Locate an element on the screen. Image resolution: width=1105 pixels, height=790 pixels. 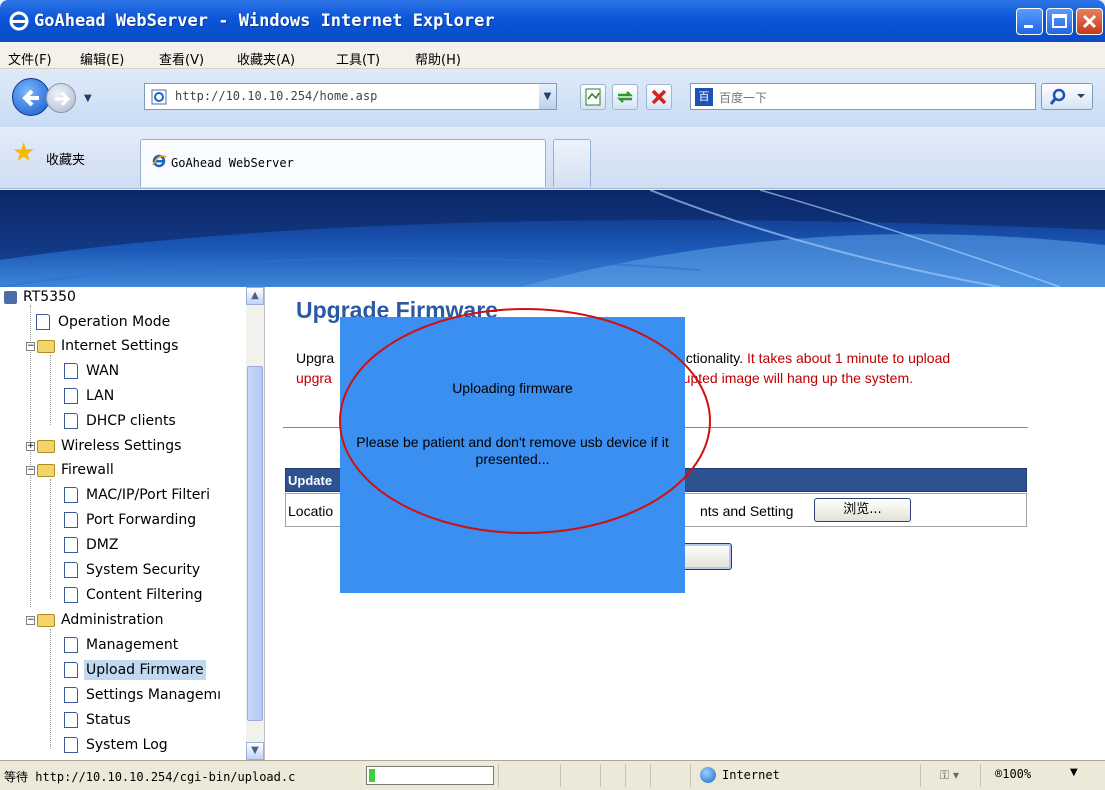
status-text: 等待 http://10.10.10.254/cgi-bin/upload.c is located at coordinates (150, 777).